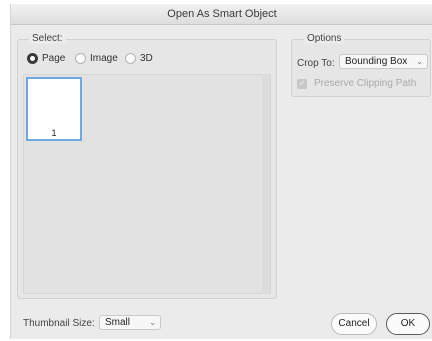 This screenshot has width=432, height=341. What do you see at coordinates (316, 63) in the screenshot?
I see `crop-to-label: Crop To:` at bounding box center [316, 63].